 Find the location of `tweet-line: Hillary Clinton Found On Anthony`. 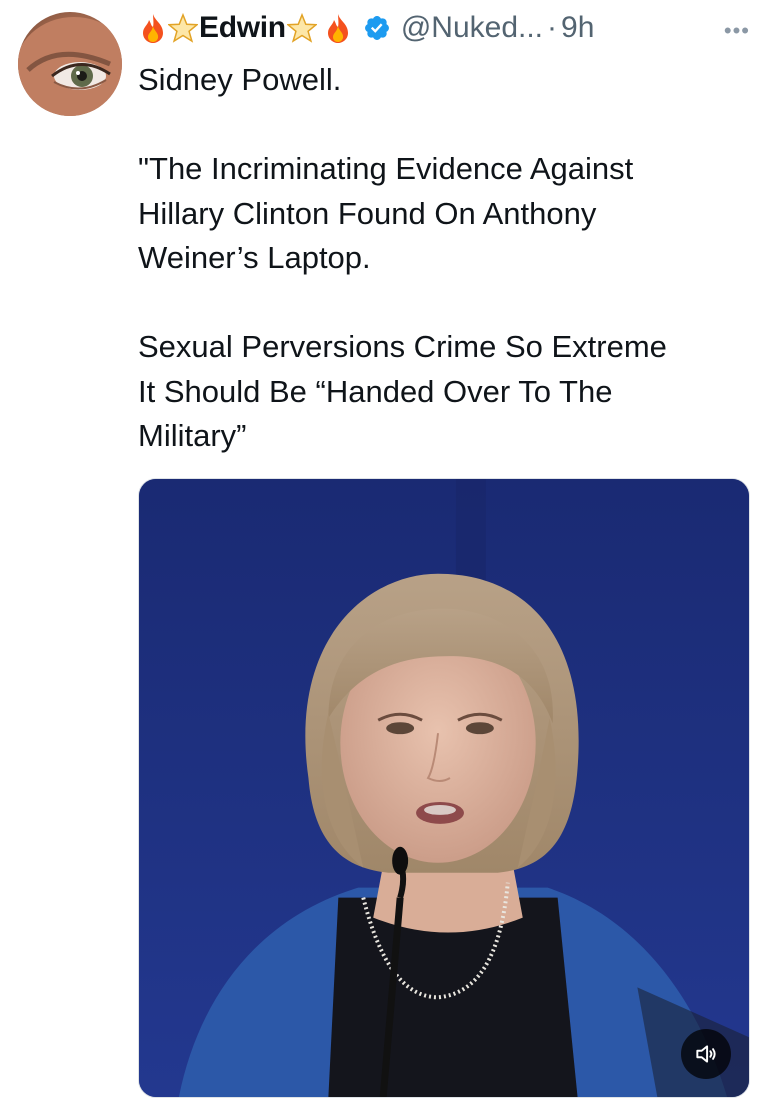

tweet-line: Hillary Clinton Found On Anthony is located at coordinates (367, 213).